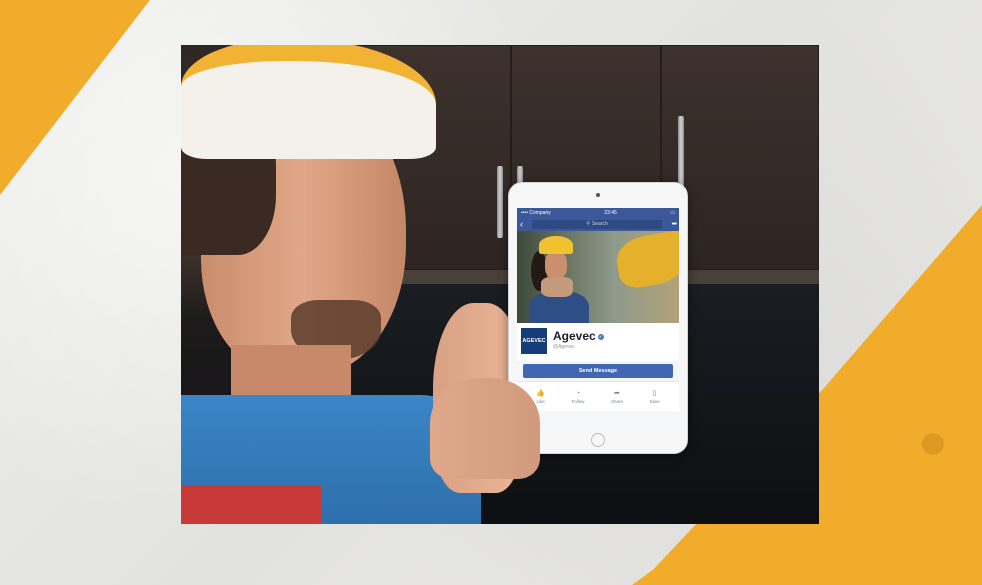  I want to click on save-label: Save, so click(654, 401).